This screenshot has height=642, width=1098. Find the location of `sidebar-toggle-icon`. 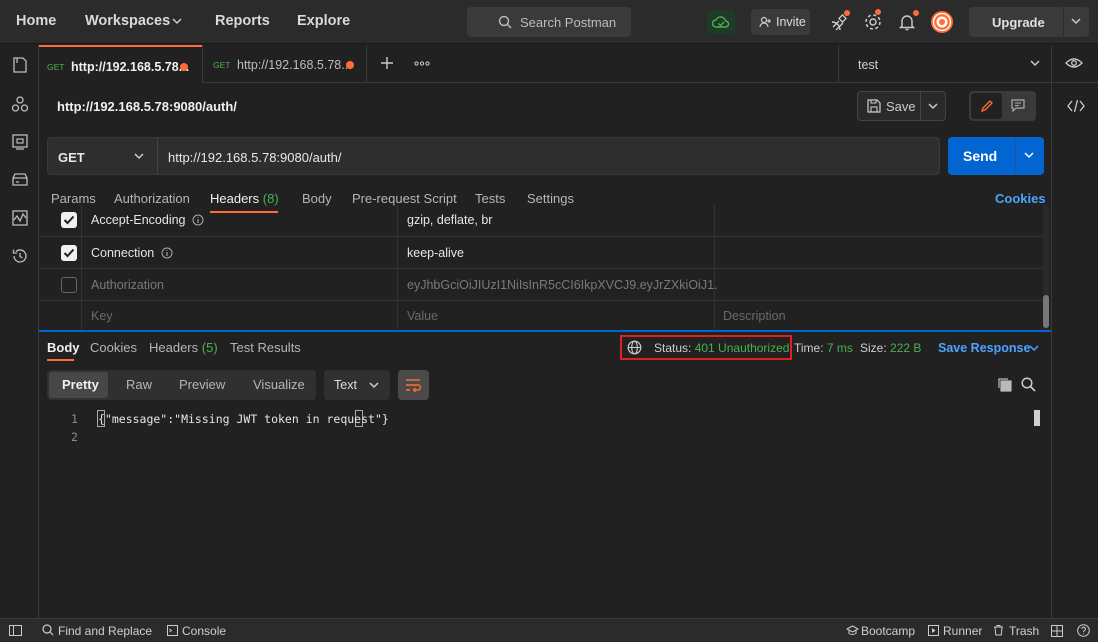

sidebar-toggle-icon is located at coordinates (15, 630).